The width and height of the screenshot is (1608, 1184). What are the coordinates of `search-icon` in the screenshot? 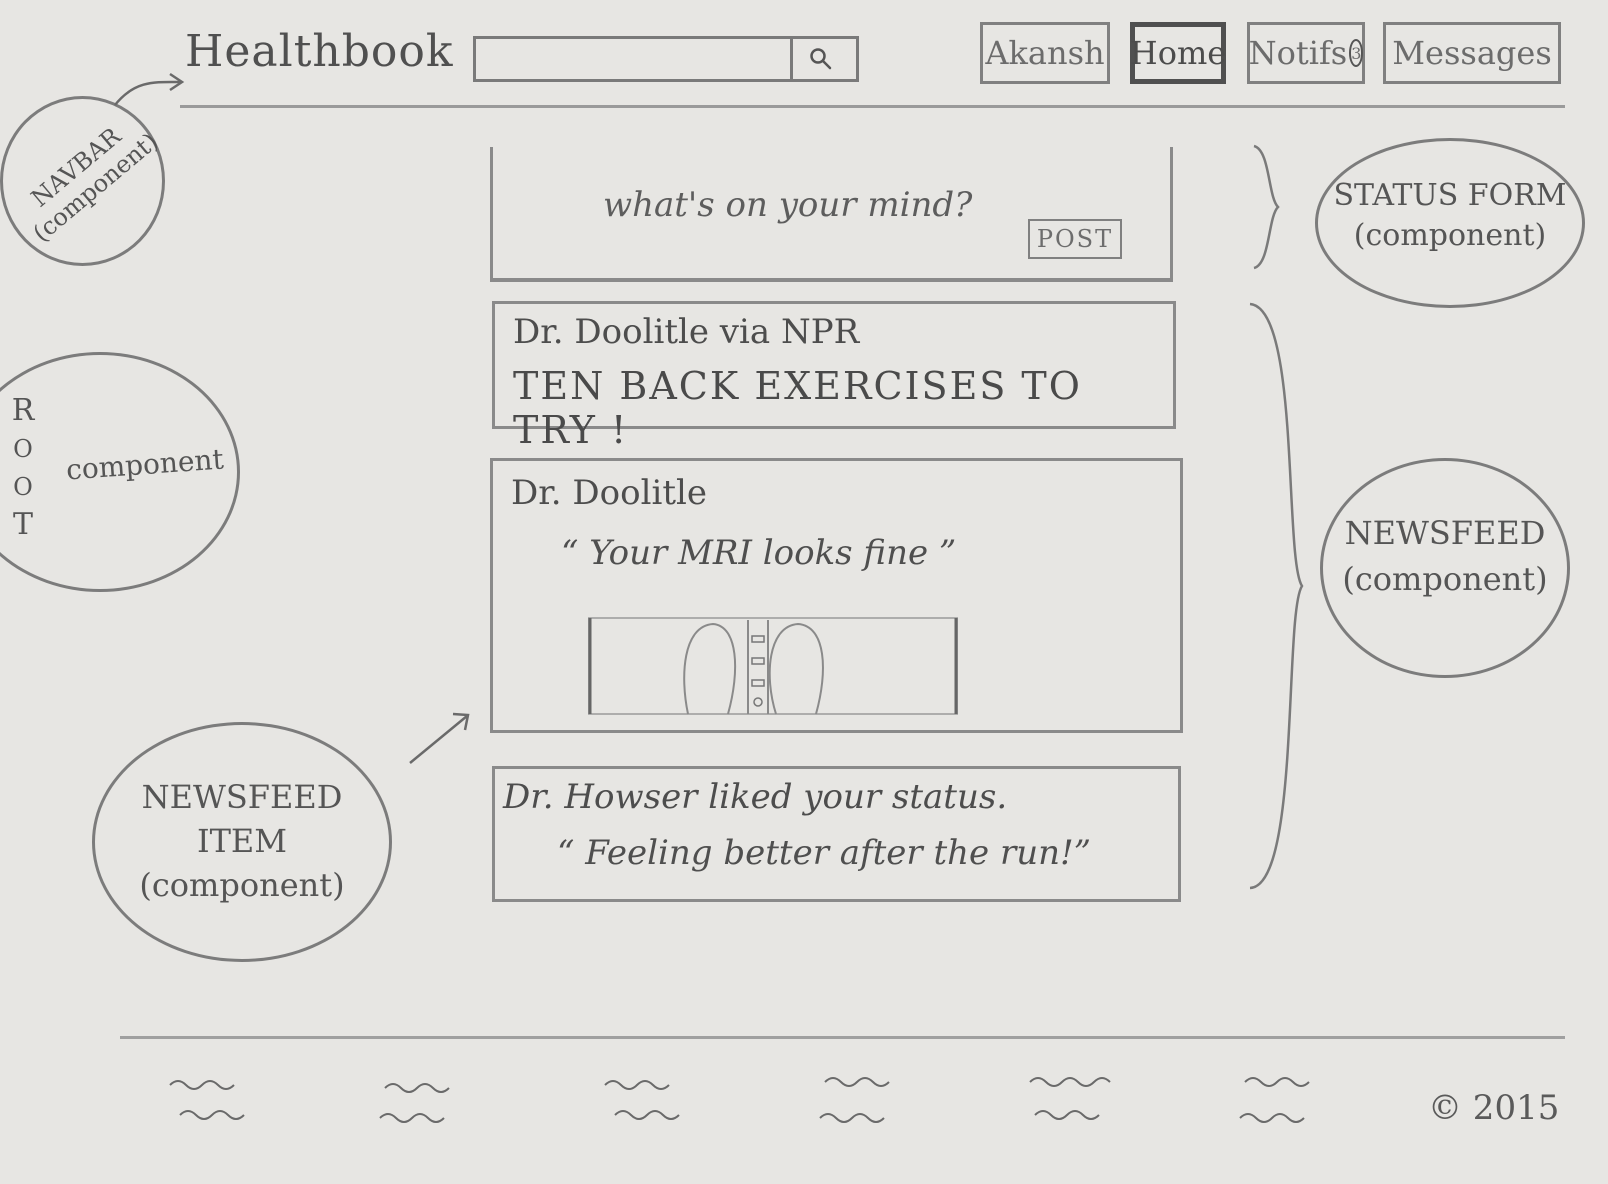 It's located at (821, 59).